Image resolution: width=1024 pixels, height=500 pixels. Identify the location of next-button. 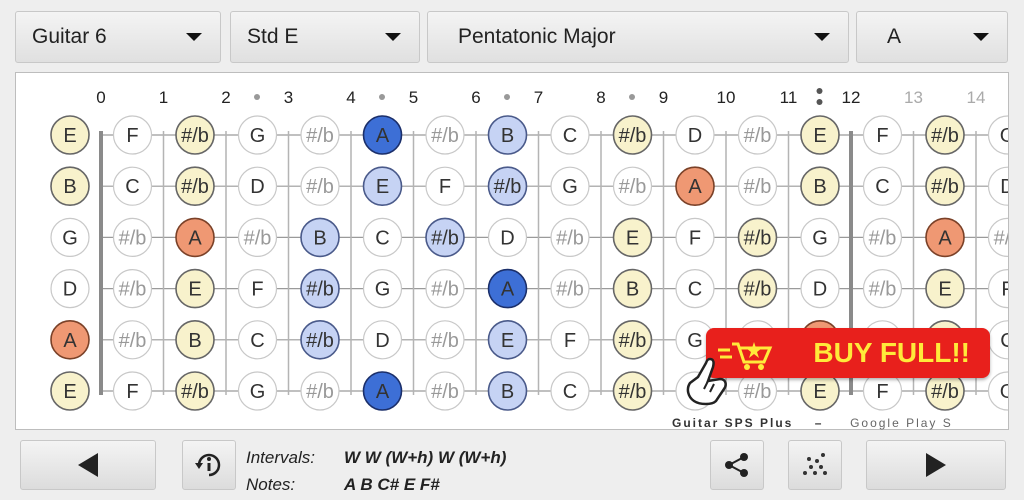
(936, 465).